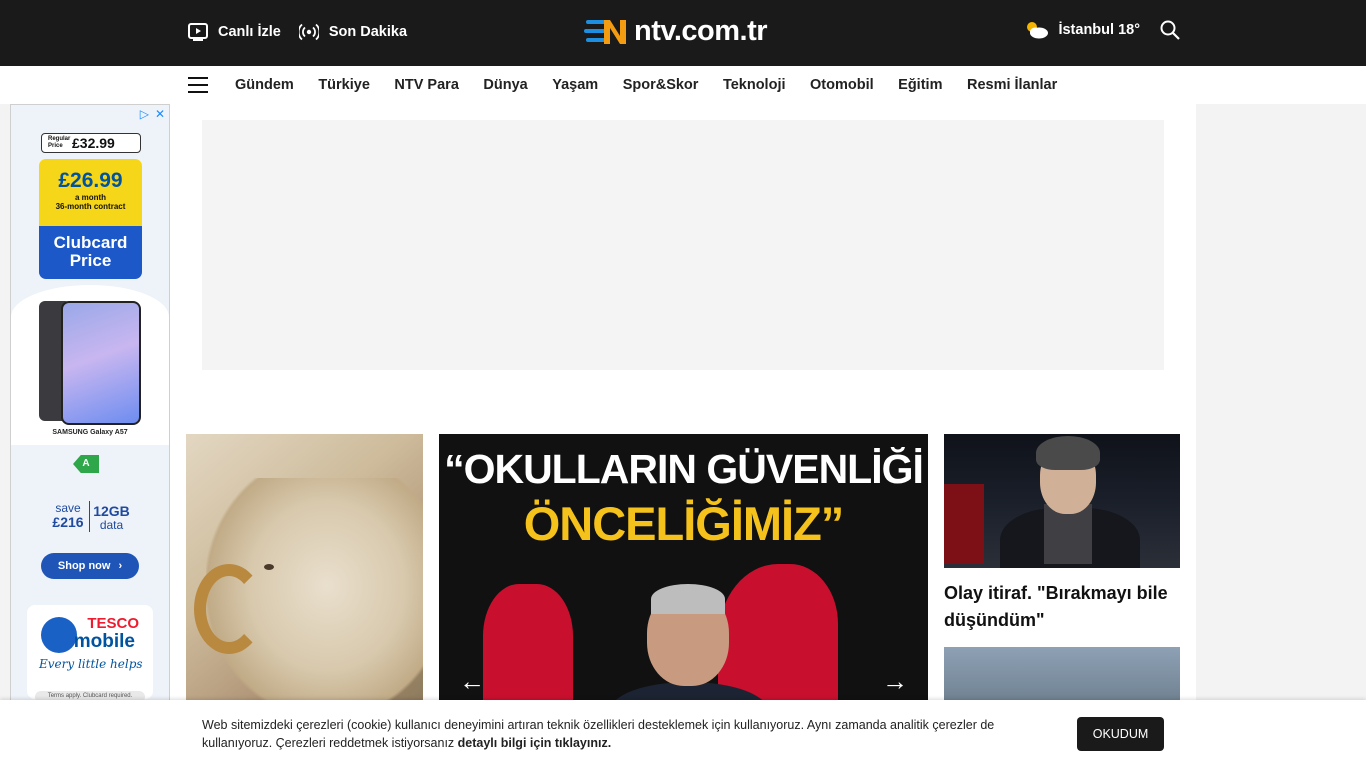 The height and width of the screenshot is (768, 1366). Describe the element at coordinates (344, 85) in the screenshot. I see `nav-item-turkiye: Türkiye` at that location.